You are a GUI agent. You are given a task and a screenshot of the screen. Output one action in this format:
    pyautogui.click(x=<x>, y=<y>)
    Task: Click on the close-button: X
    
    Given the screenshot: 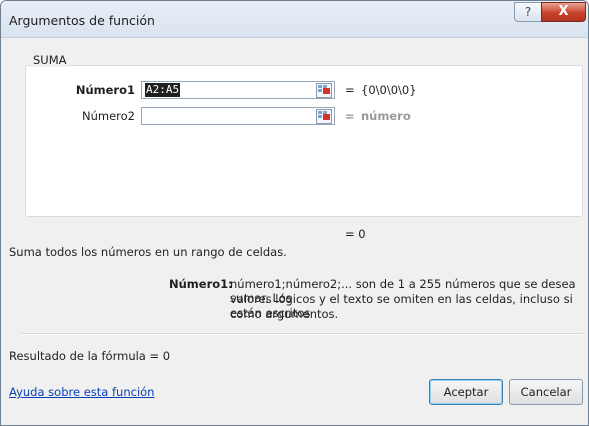 What is the action you would take?
    pyautogui.click(x=563, y=12)
    